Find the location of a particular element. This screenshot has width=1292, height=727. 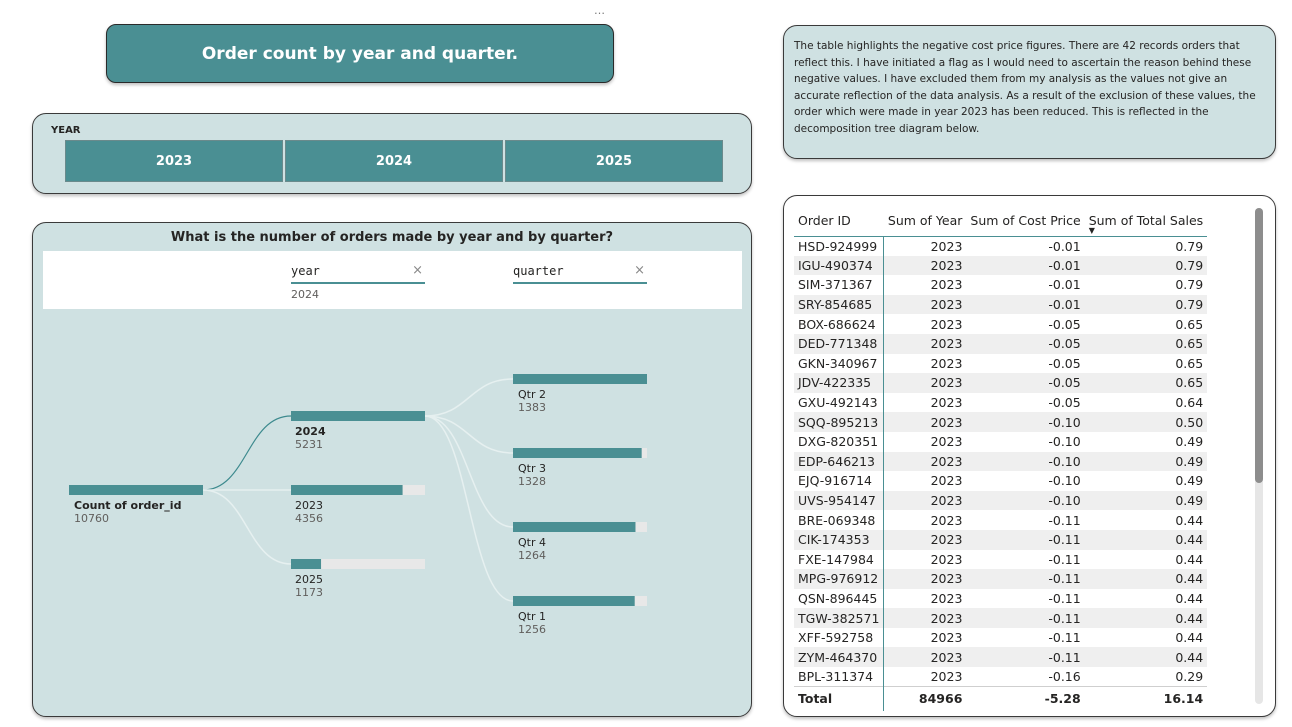

quarter-node-qtr1: Qtr 1 1256 is located at coordinates (532, 623).